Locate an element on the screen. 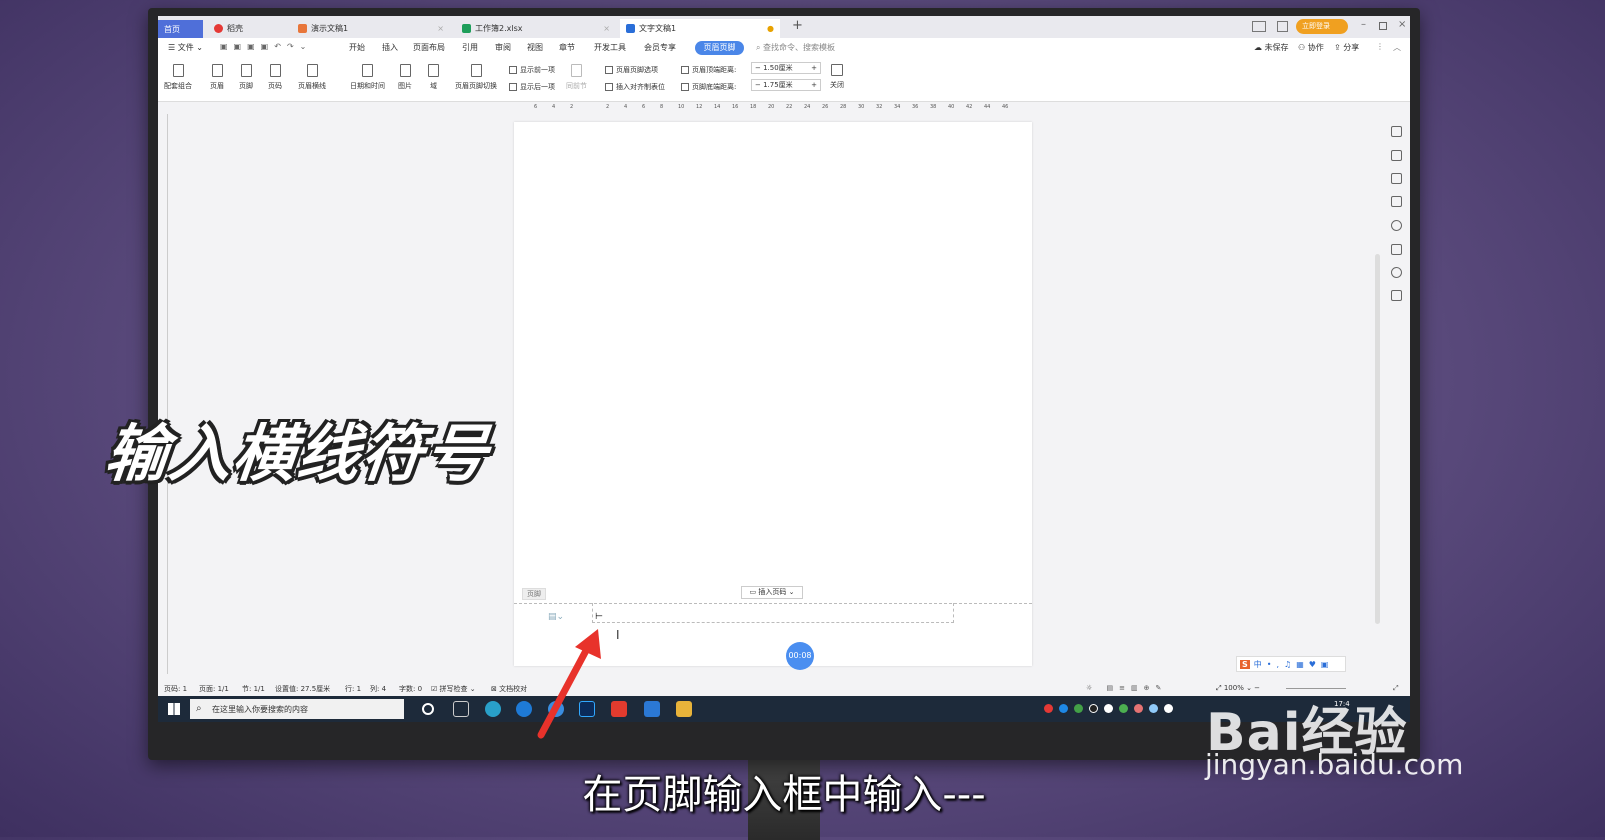  close-hf-button: 关闭 is located at coordinates (837, 77).